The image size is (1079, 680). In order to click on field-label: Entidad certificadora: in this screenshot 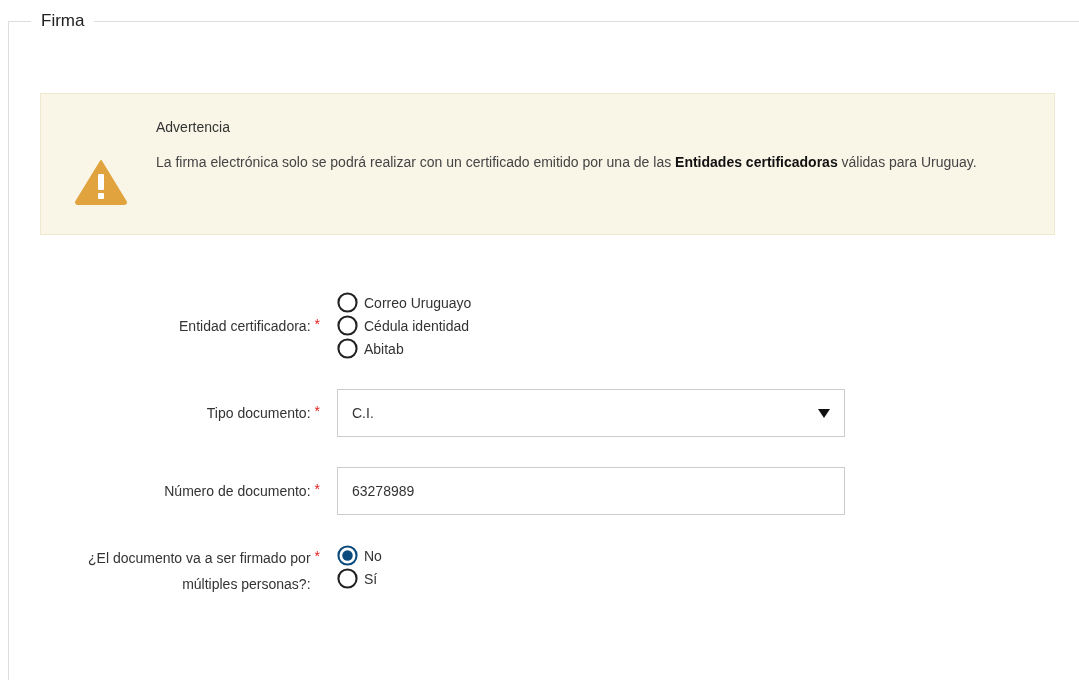, I will do `click(245, 326)`.